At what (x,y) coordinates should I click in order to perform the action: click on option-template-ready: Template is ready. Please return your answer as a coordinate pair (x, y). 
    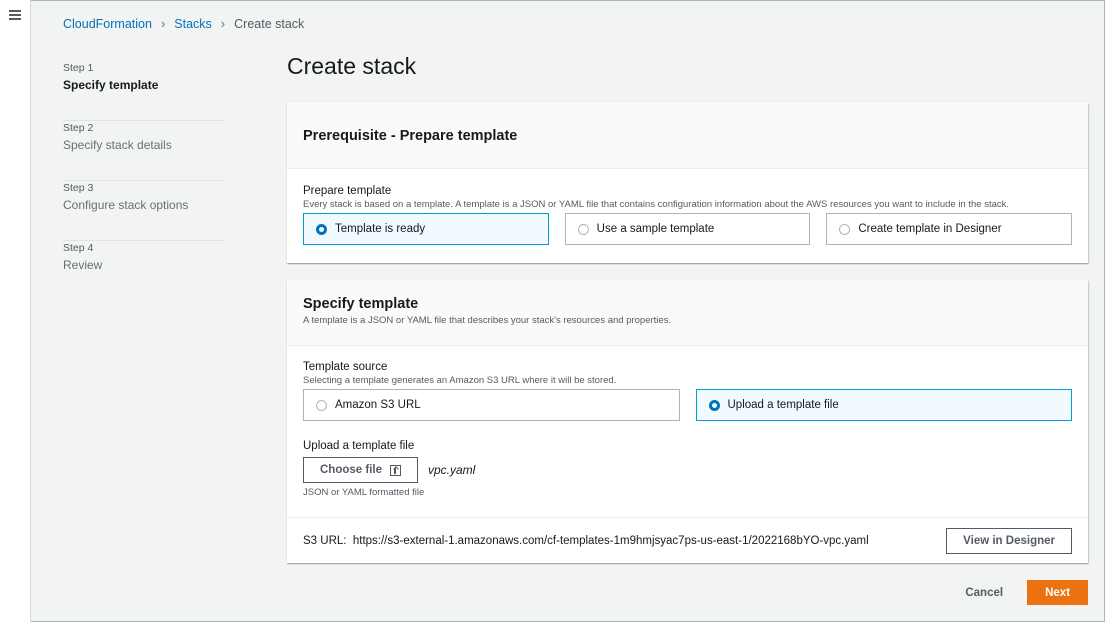
    Looking at the image, I should click on (426, 229).